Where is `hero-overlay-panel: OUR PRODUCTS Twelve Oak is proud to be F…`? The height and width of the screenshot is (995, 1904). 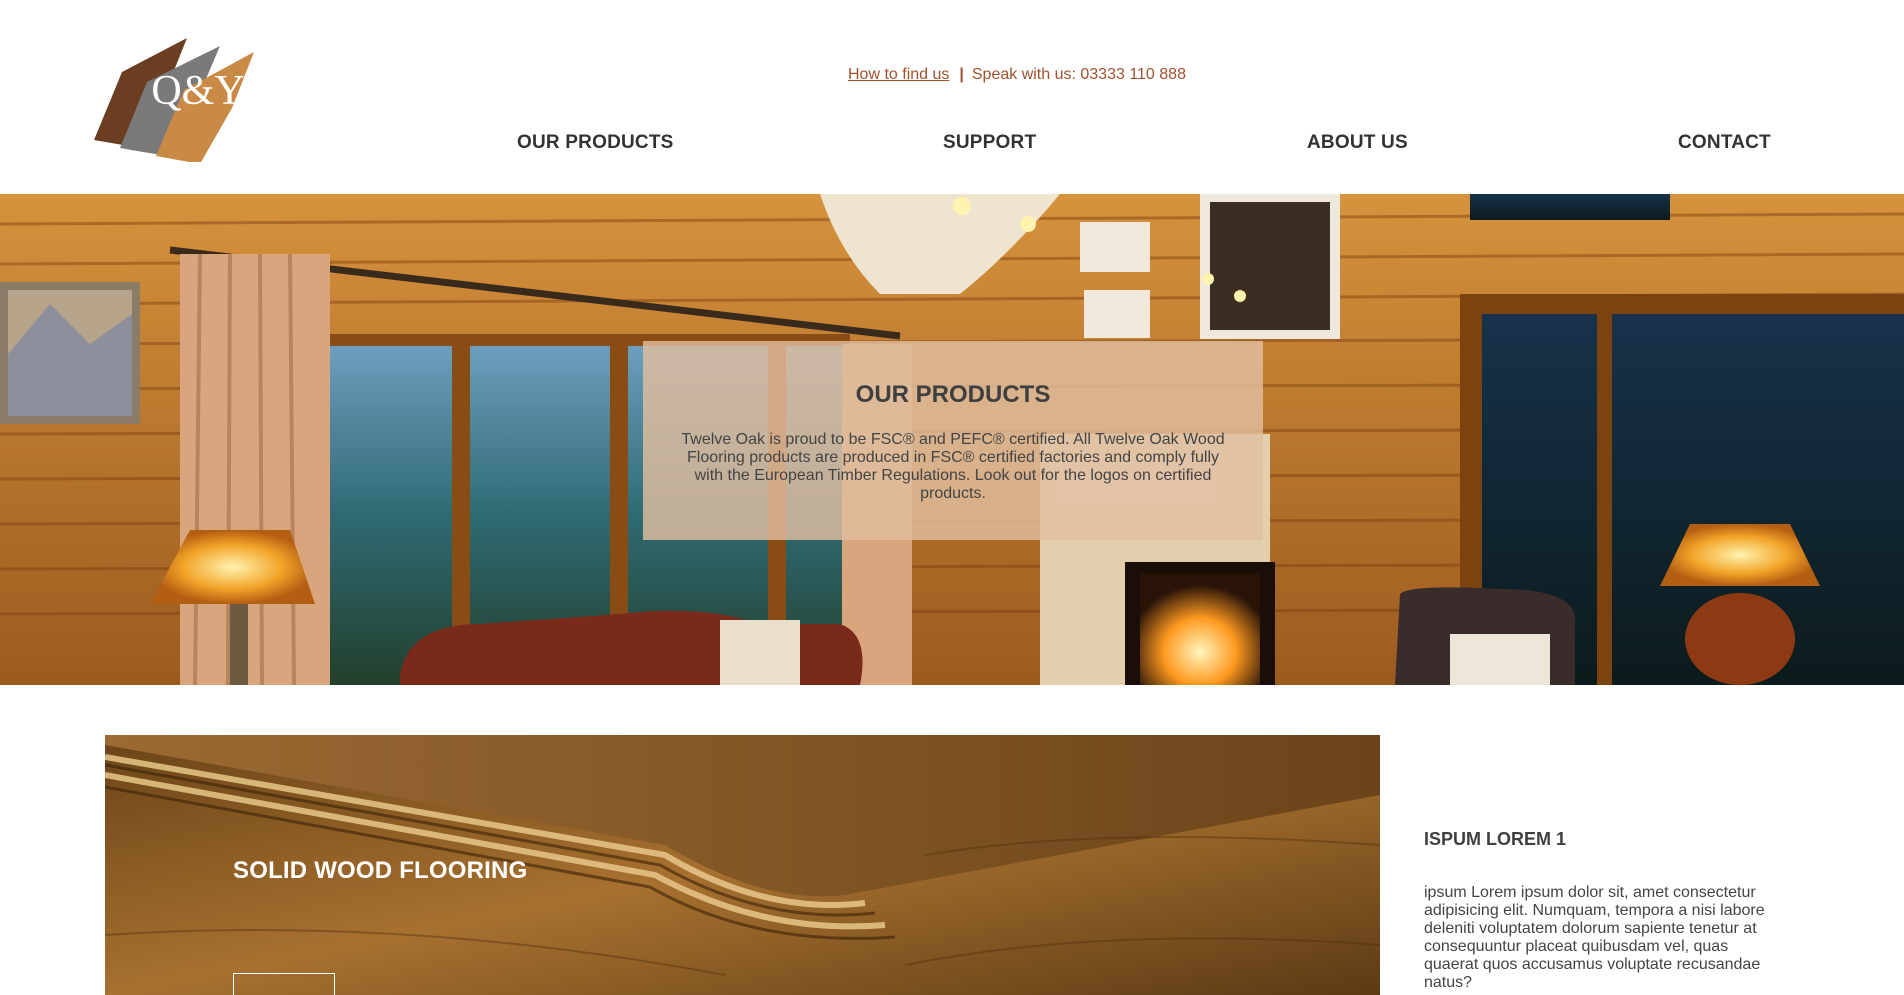 hero-overlay-panel: OUR PRODUCTS Twelve Oak is proud to be F… is located at coordinates (953, 440).